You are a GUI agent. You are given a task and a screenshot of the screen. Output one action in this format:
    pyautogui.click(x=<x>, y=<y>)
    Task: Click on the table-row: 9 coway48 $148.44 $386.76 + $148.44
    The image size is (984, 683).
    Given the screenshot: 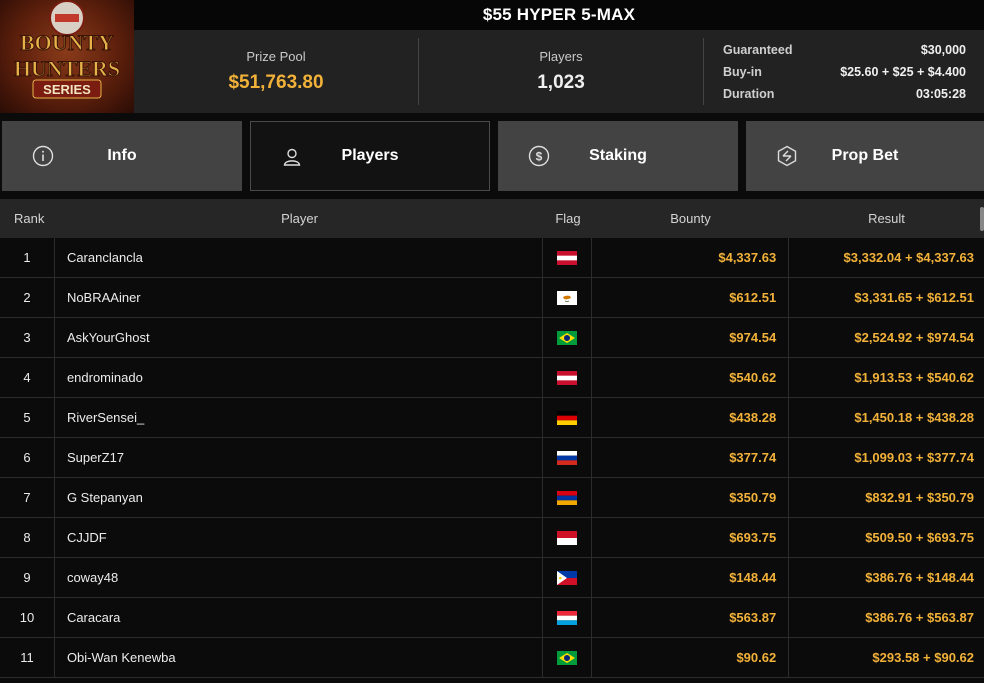 What is the action you would take?
    pyautogui.click(x=492, y=577)
    